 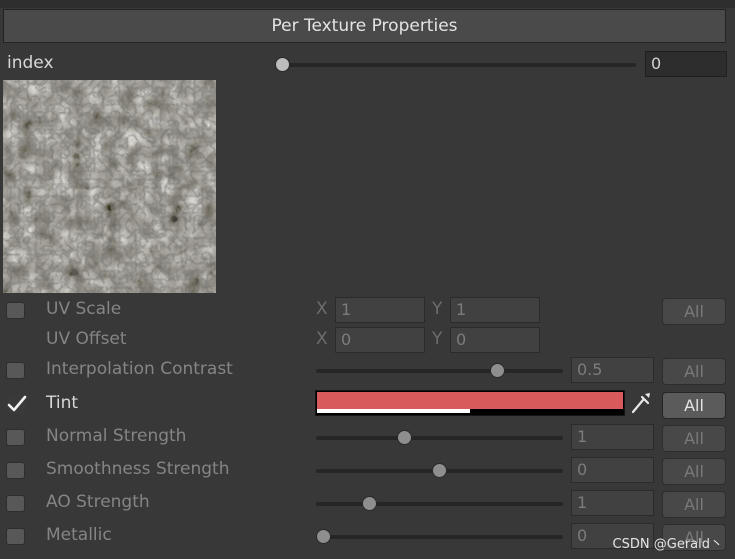 What do you see at coordinates (62, 403) in the screenshot?
I see `tint-label: Tint` at bounding box center [62, 403].